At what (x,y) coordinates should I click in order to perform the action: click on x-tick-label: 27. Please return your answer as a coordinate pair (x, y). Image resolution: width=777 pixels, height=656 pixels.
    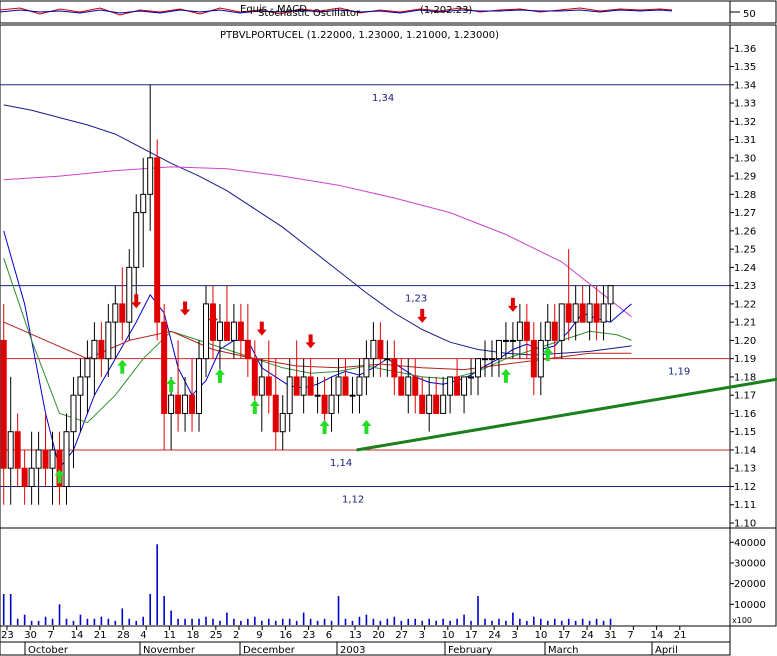
    Looking at the image, I should click on (401, 635).